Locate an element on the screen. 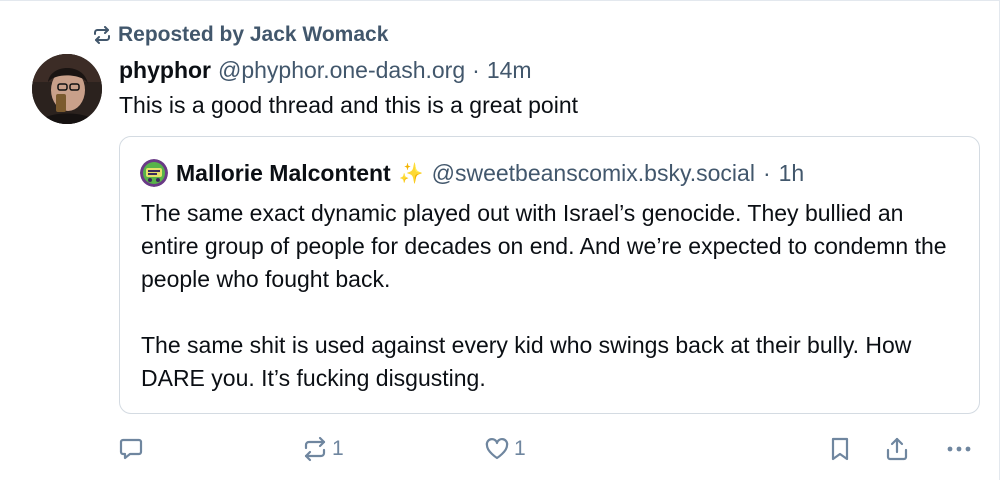 This screenshot has height=480, width=1000. reply-button is located at coordinates (131, 449).